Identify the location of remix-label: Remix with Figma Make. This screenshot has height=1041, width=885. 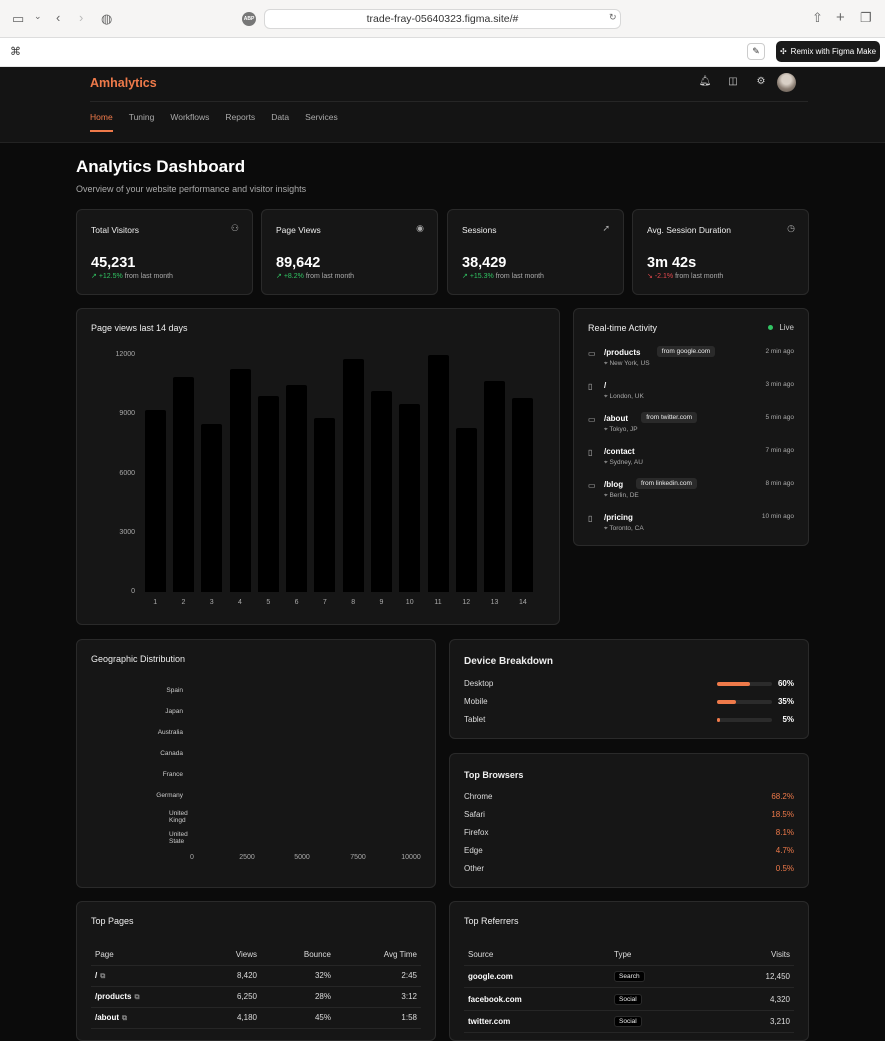
(833, 51).